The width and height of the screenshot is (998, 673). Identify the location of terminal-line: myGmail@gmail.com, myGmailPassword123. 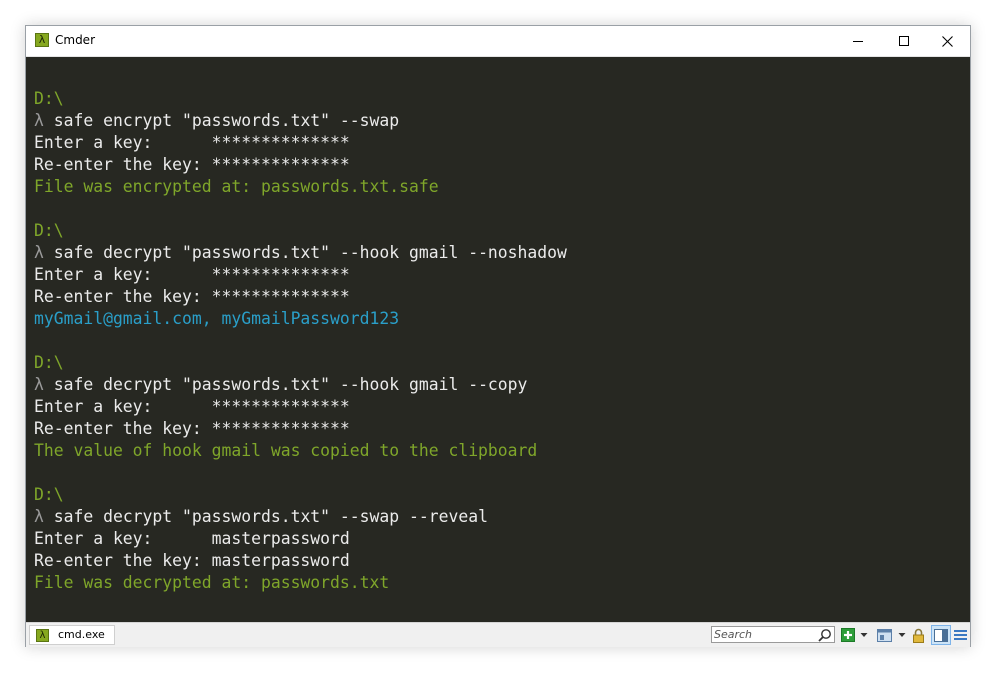
(217, 318).